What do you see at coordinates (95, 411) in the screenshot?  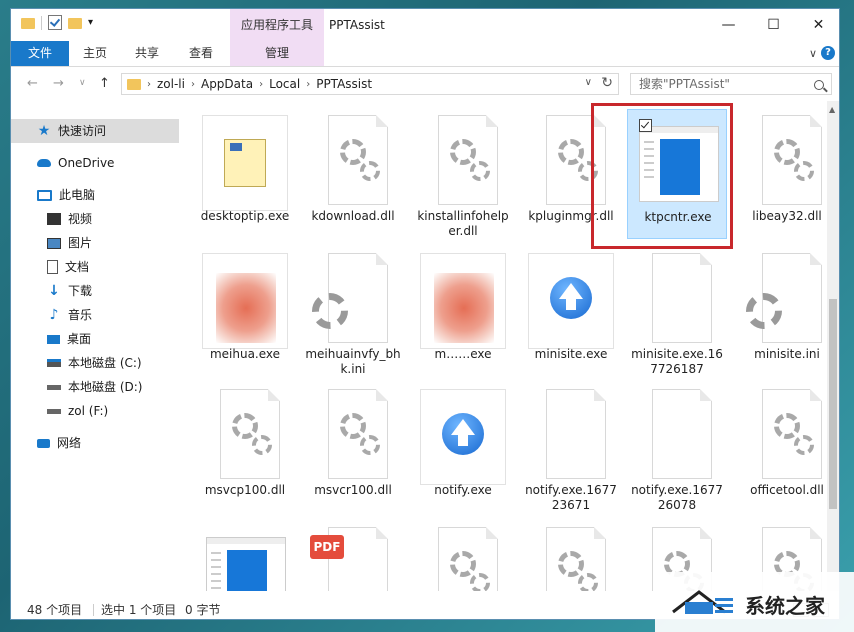 I see `sidebar-item-drive-f: zol (F:)` at bounding box center [95, 411].